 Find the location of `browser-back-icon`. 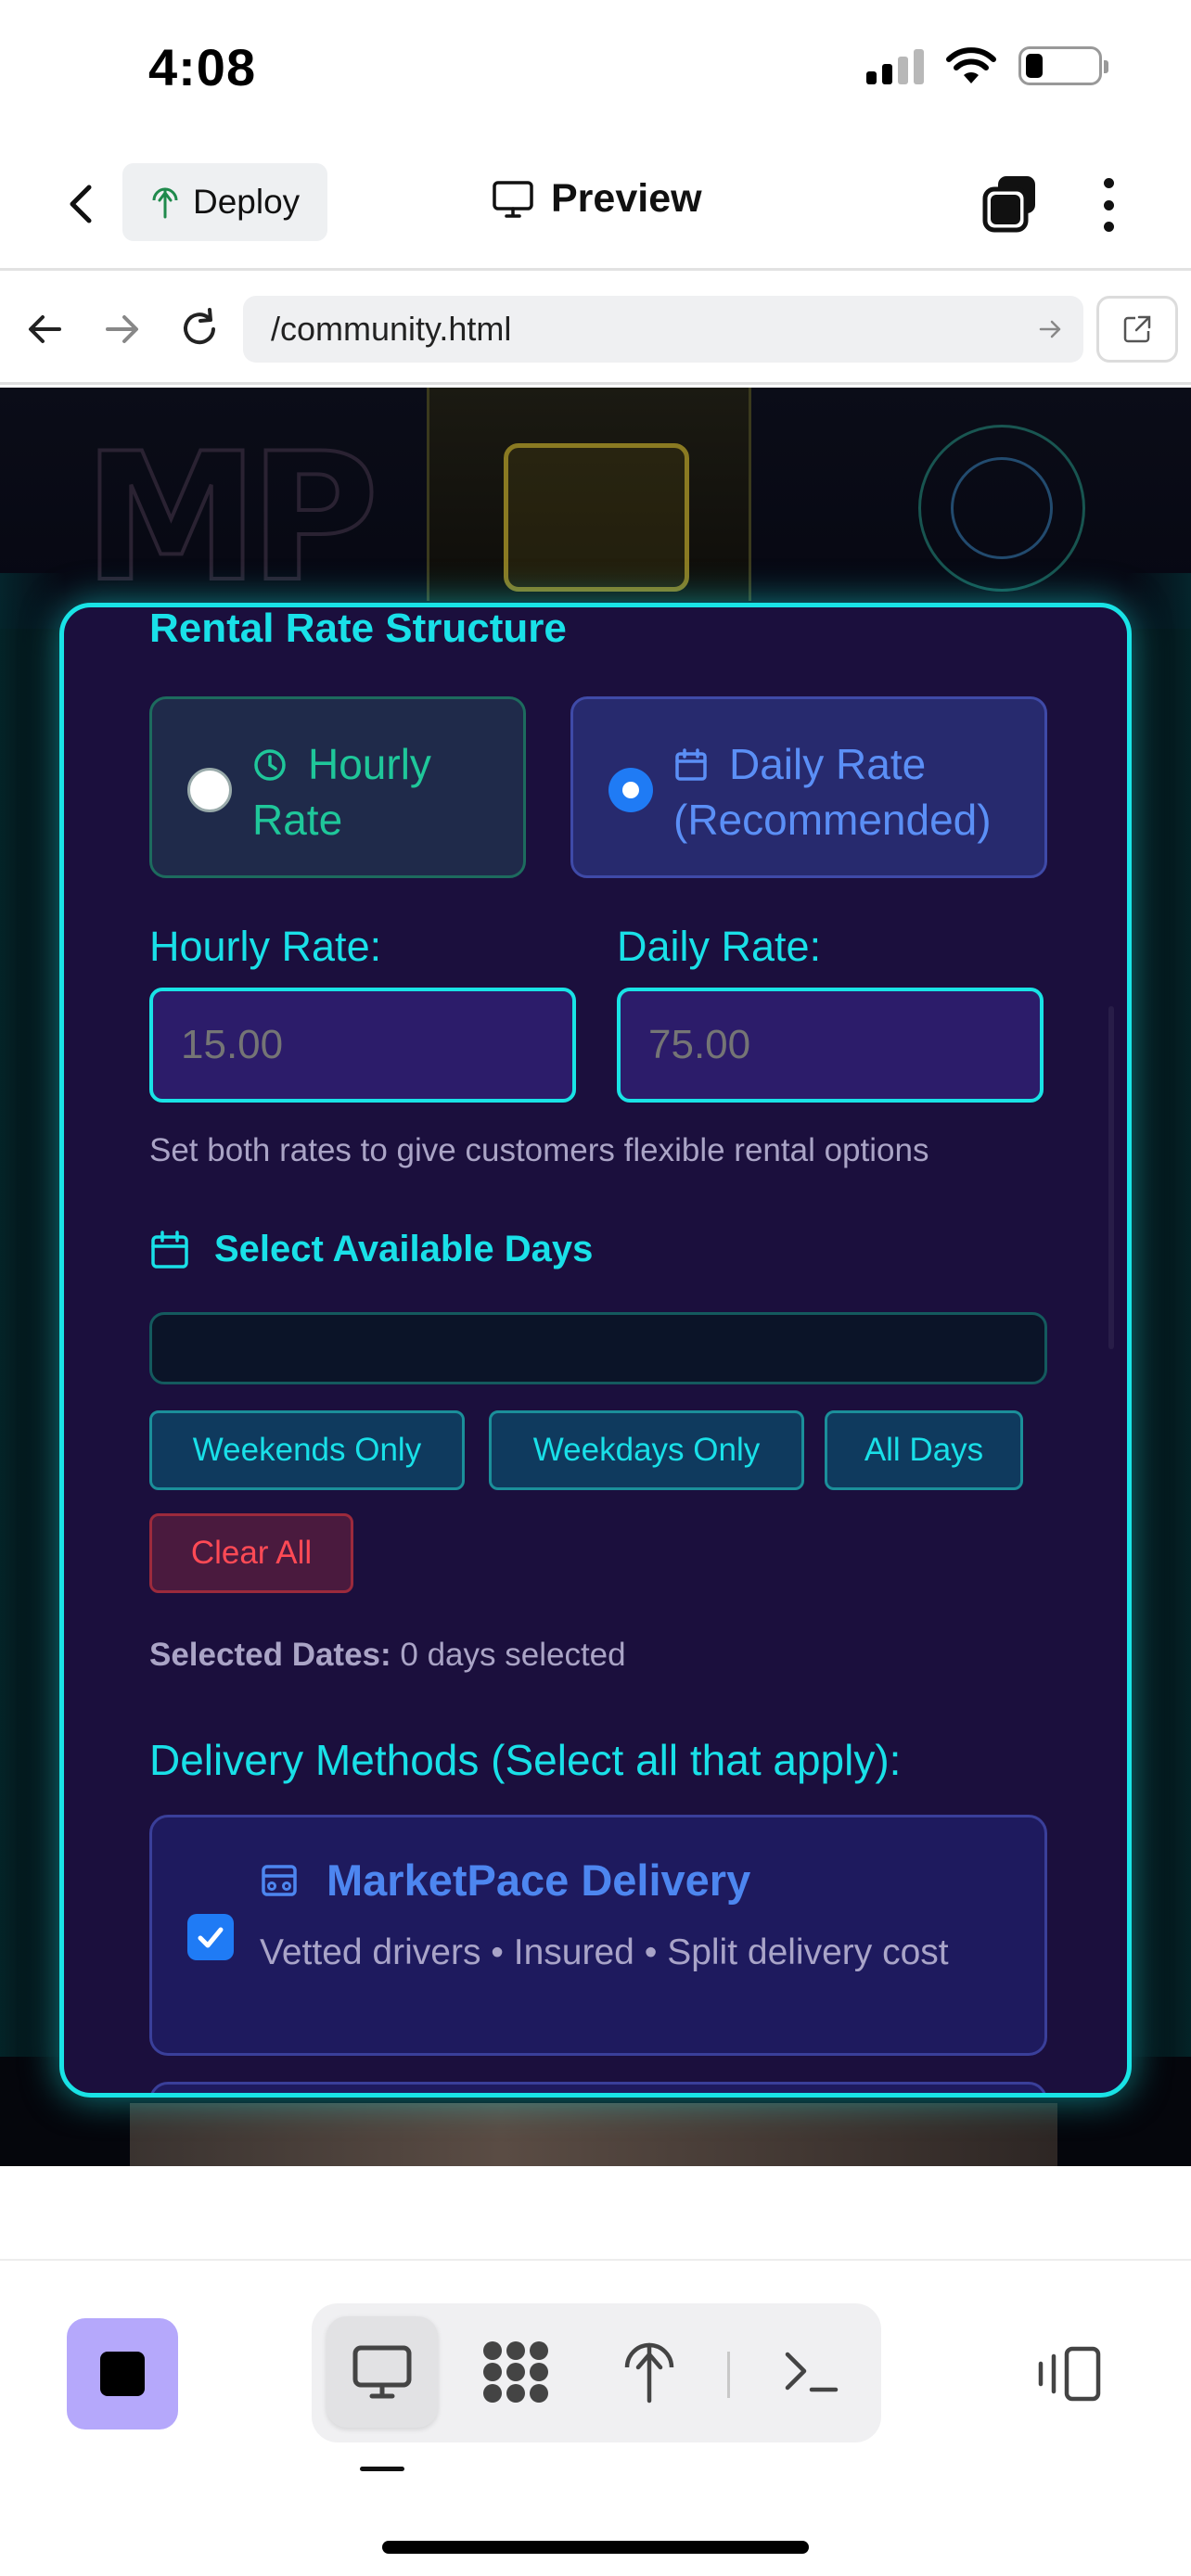

browser-back-icon is located at coordinates (45, 329).